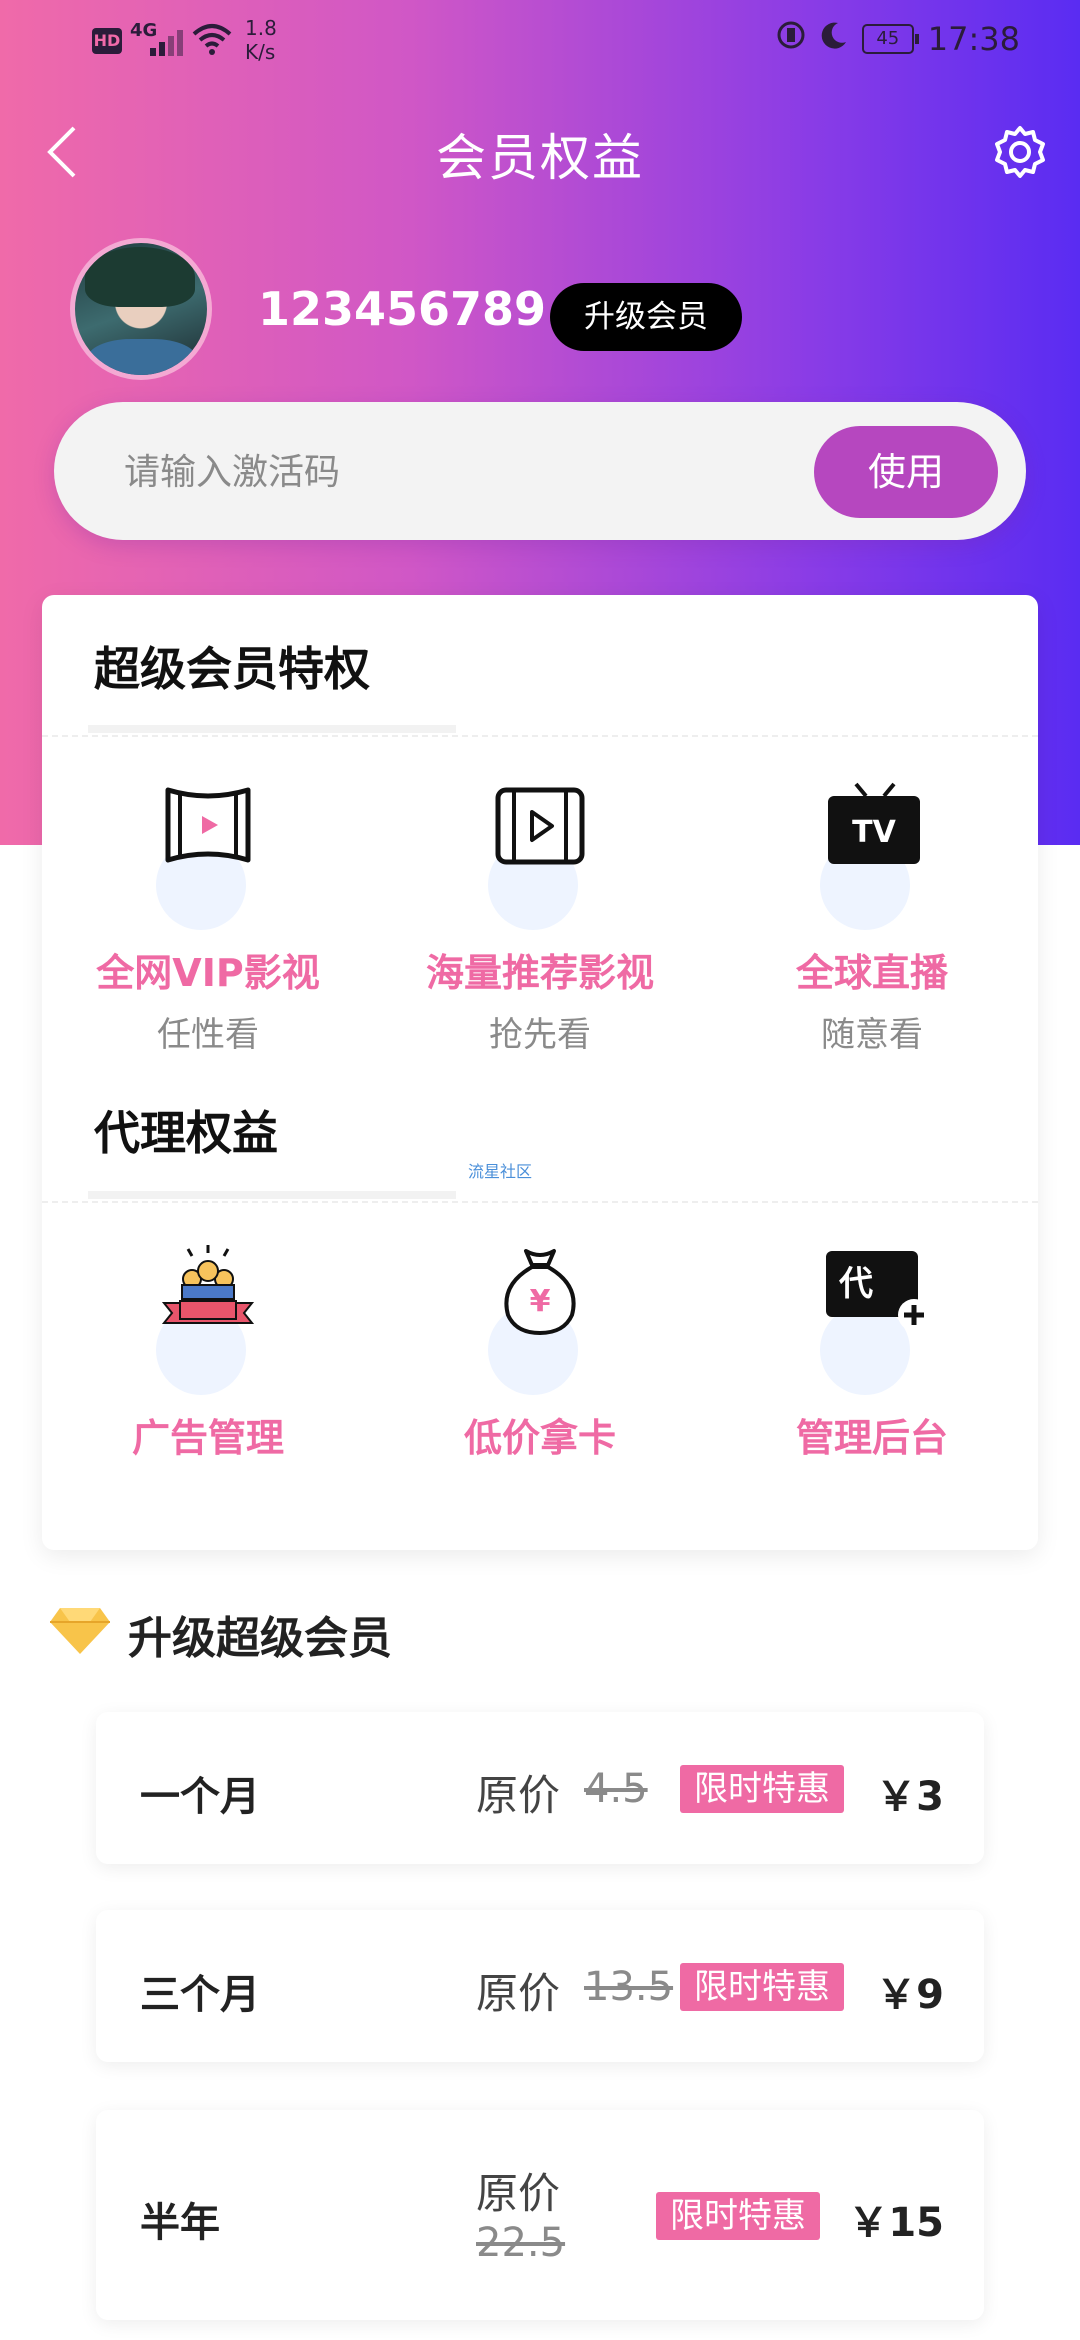 This screenshot has width=1080, height=2340. What do you see at coordinates (910, 1995) in the screenshot?
I see `plan-price: ￥9` at bounding box center [910, 1995].